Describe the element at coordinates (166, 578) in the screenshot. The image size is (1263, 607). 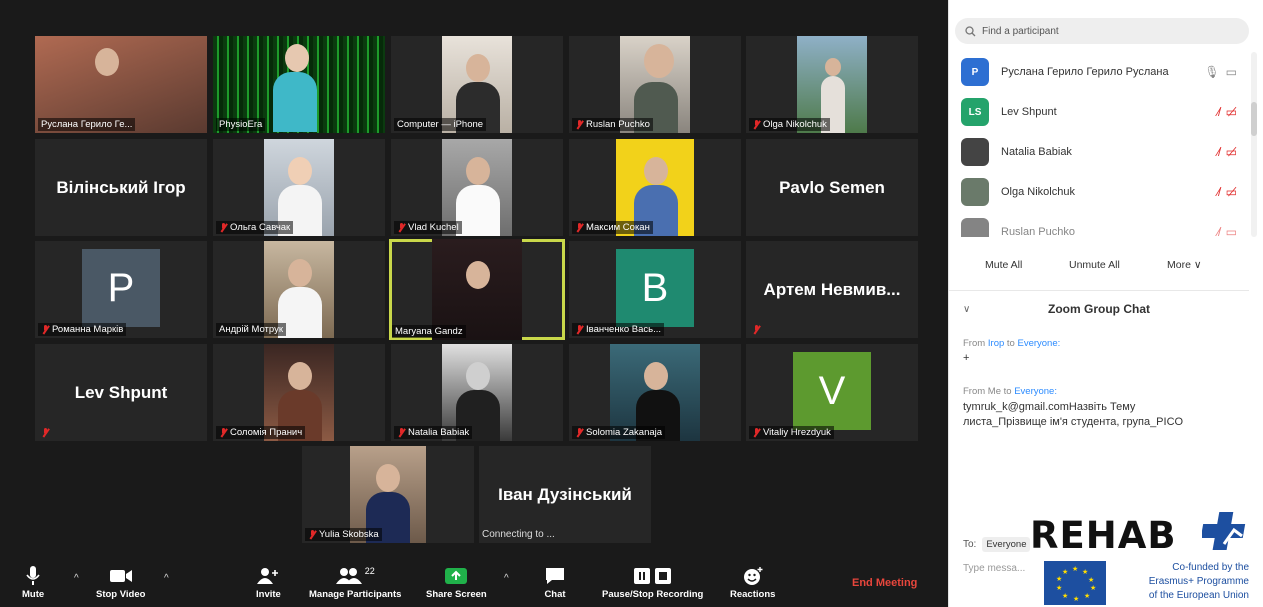
I see `video-options-caret-icon: ^` at that location.